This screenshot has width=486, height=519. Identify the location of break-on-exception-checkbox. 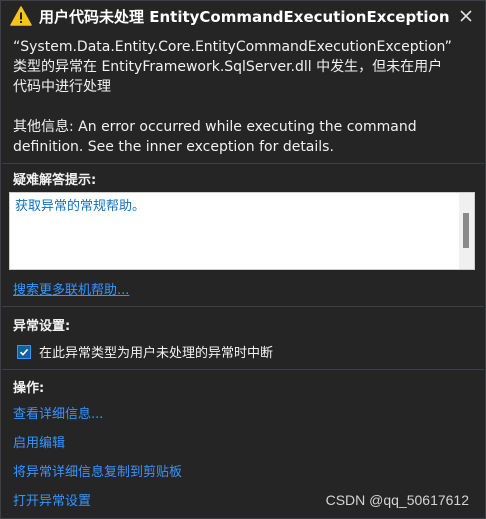
(24, 351).